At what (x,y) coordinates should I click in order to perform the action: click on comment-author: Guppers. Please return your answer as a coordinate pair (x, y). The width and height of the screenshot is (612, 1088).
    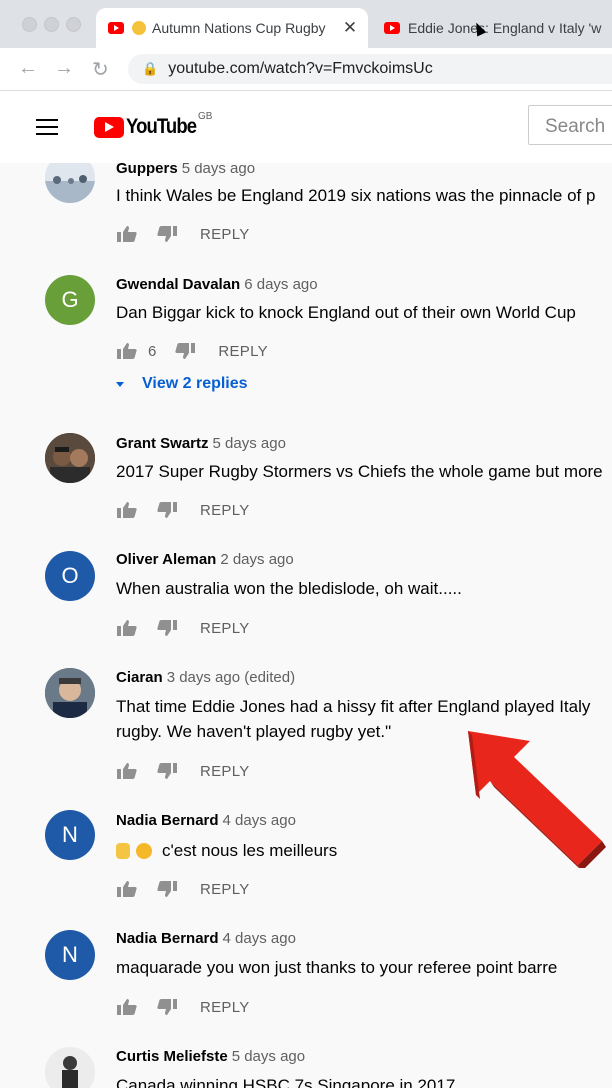
    Looking at the image, I should click on (147, 170).